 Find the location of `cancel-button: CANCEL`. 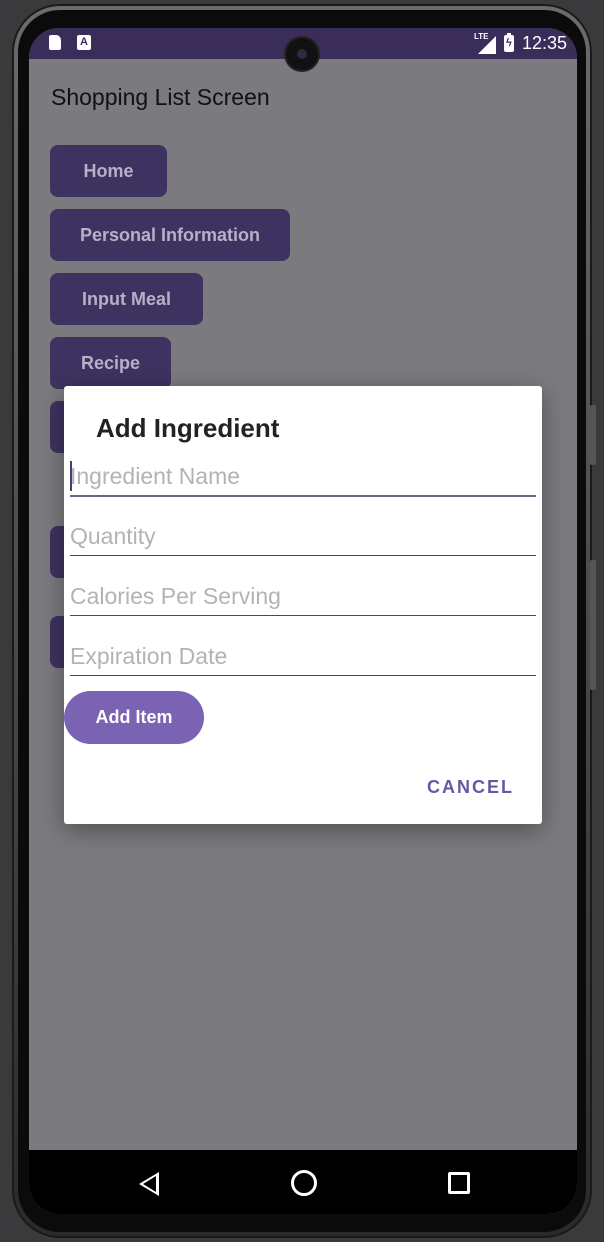

cancel-button: CANCEL is located at coordinates (470, 787).